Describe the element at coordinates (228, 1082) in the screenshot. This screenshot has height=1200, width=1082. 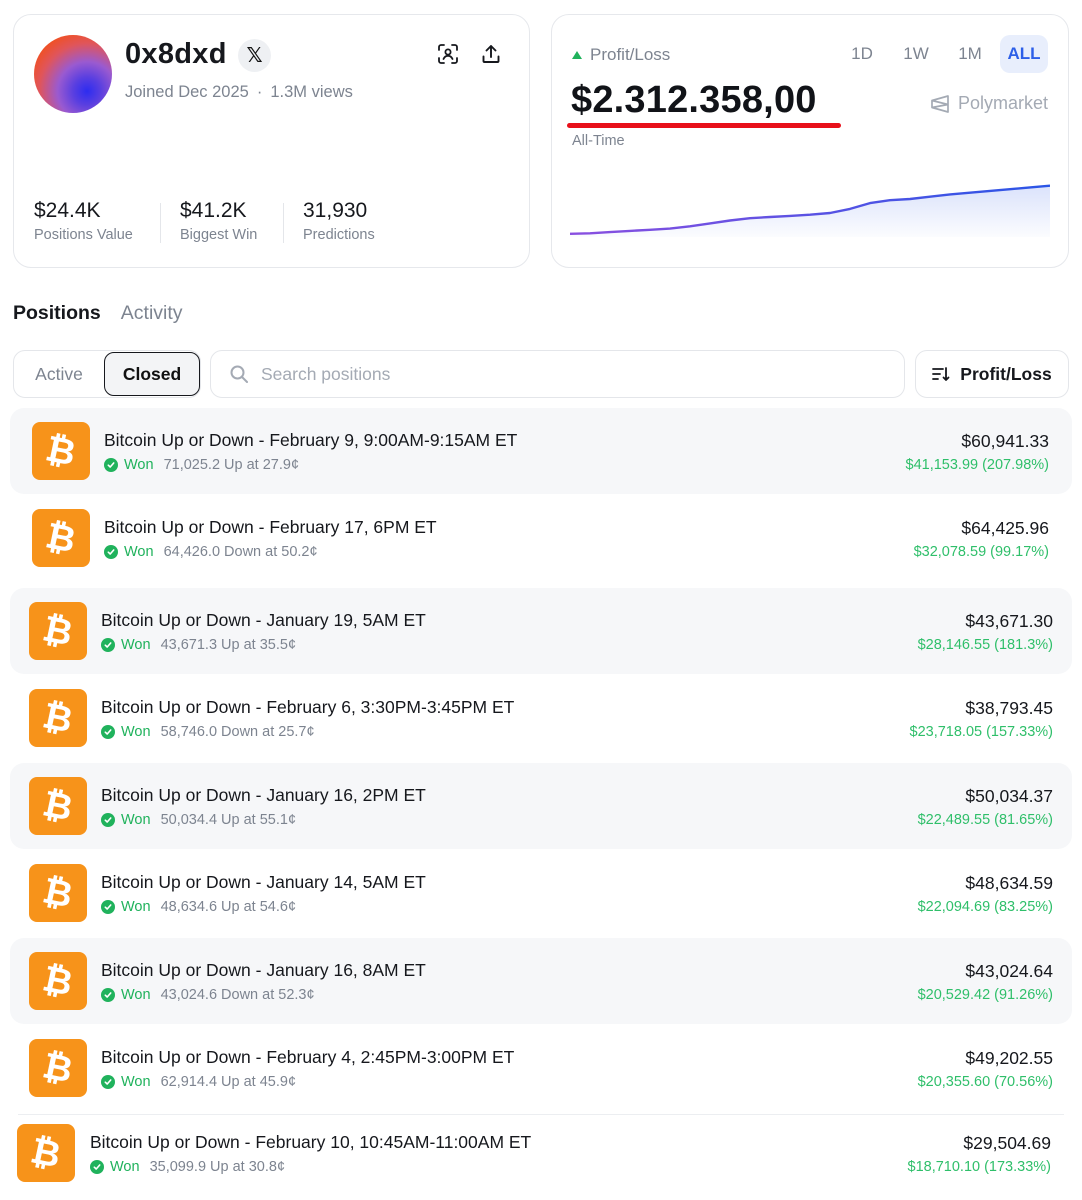
I see `position-detail: 62,914.4 Up at 45.9¢` at that location.